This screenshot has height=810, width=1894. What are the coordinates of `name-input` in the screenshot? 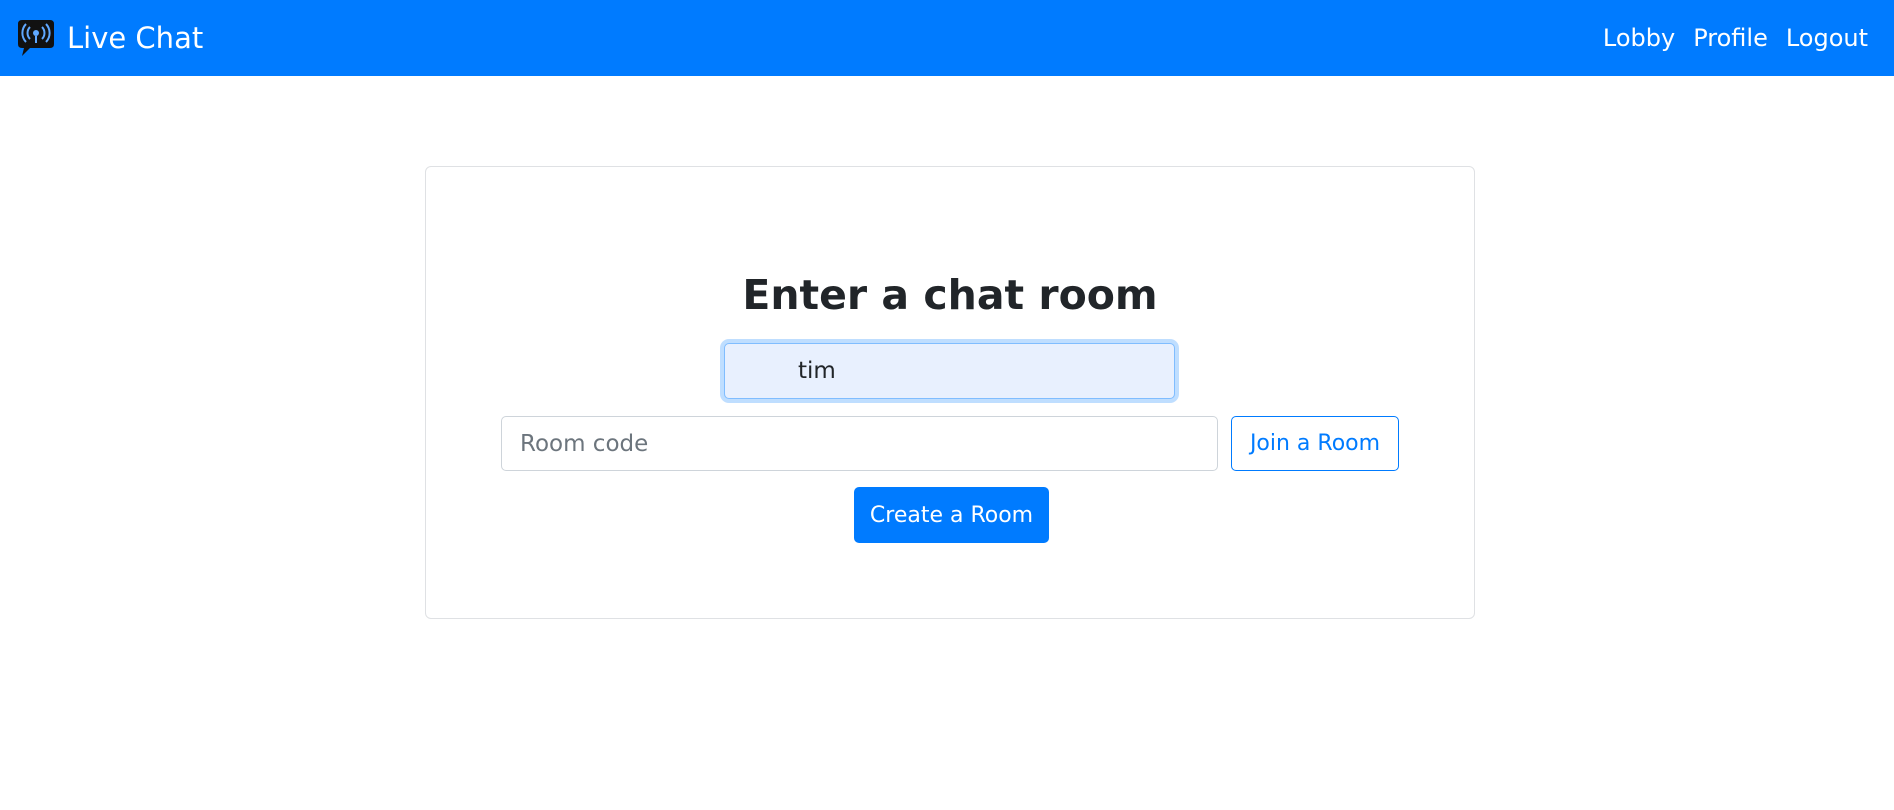 It's located at (949, 371).